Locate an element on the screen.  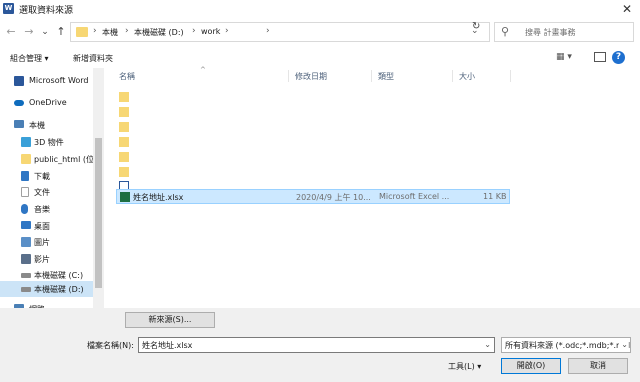
forward-arrow-icon: → is located at coordinates (29, 32).